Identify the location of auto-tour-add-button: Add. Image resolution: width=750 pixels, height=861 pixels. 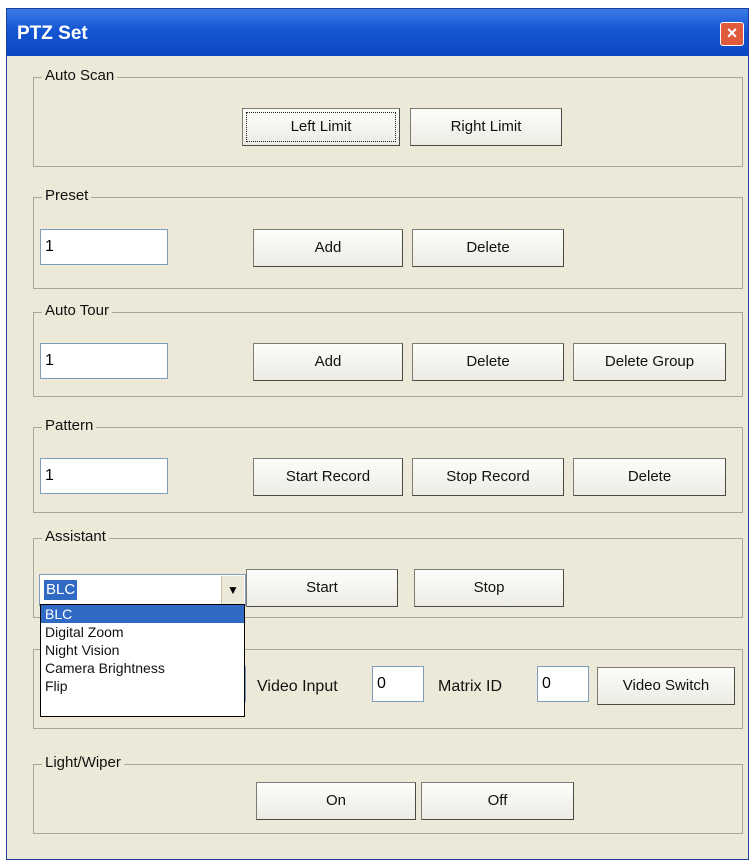
(328, 362).